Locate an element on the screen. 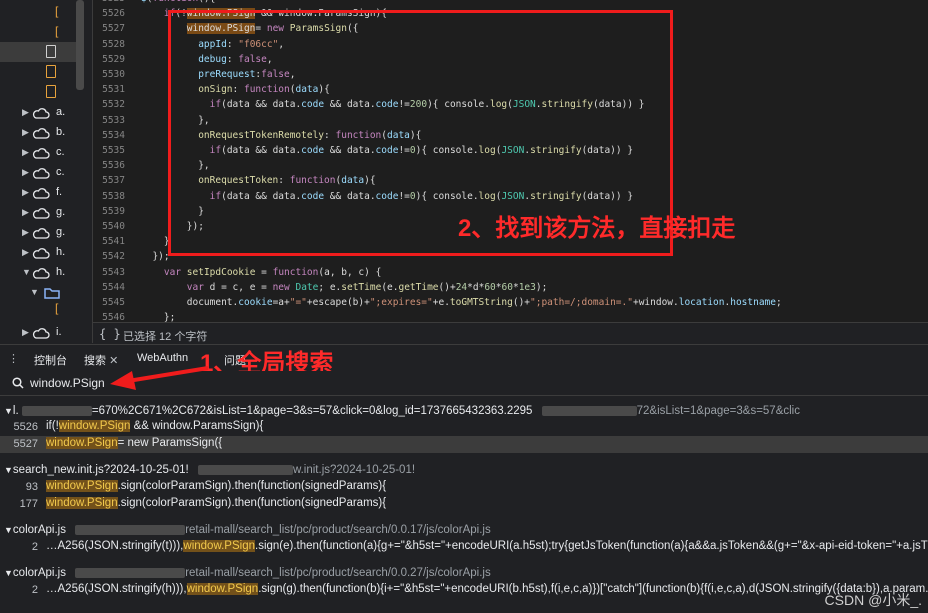  line-number: 5542 is located at coordinates (113, 257).